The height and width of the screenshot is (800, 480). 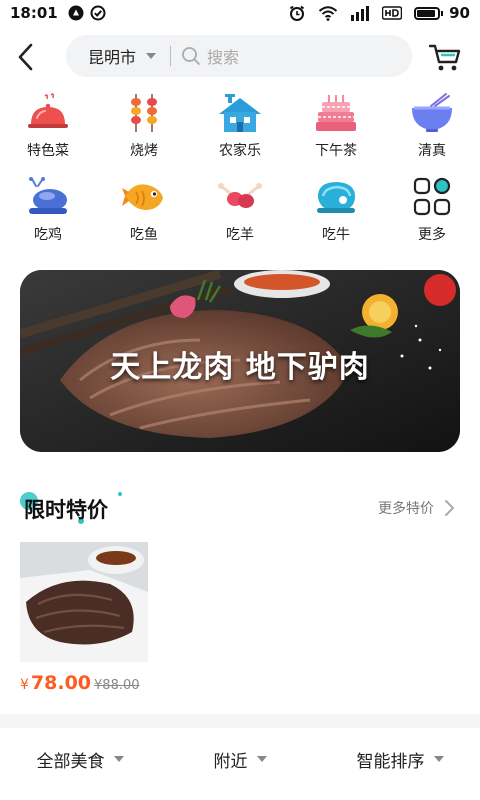 I want to click on search-divider, so click(x=171, y=56).